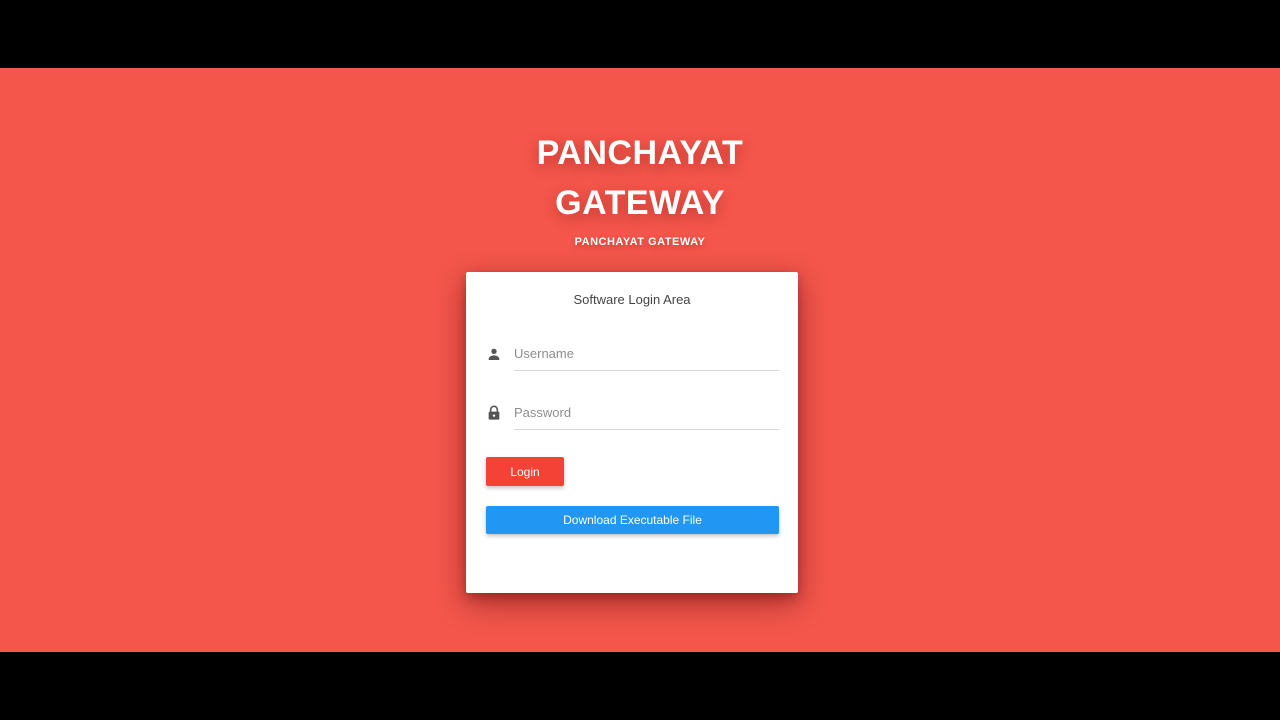  What do you see at coordinates (525, 471) in the screenshot?
I see `login-button: Login` at bounding box center [525, 471].